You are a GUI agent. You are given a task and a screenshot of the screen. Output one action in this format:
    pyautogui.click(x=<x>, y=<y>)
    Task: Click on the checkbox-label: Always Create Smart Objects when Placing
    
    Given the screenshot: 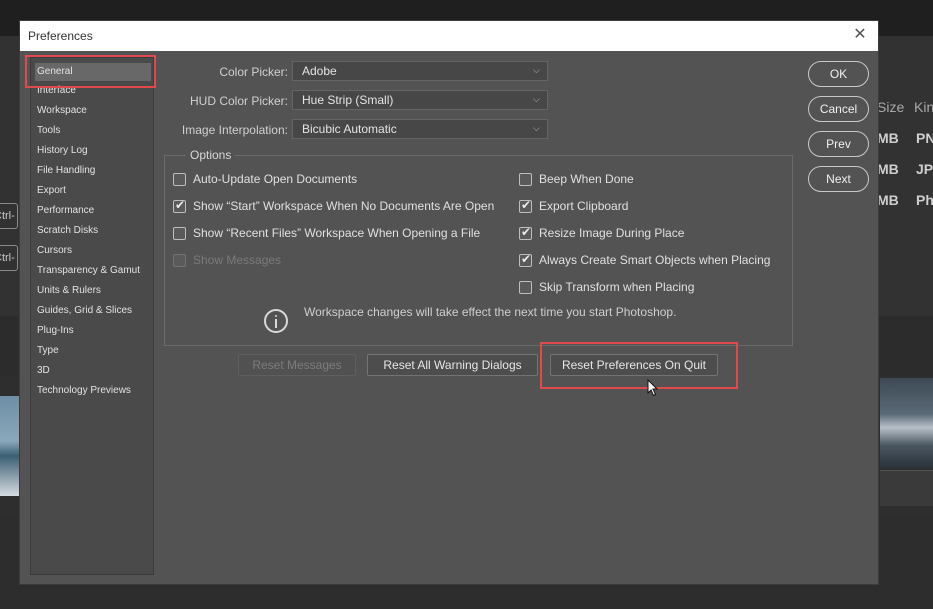 What is the action you would take?
    pyautogui.click(x=655, y=260)
    